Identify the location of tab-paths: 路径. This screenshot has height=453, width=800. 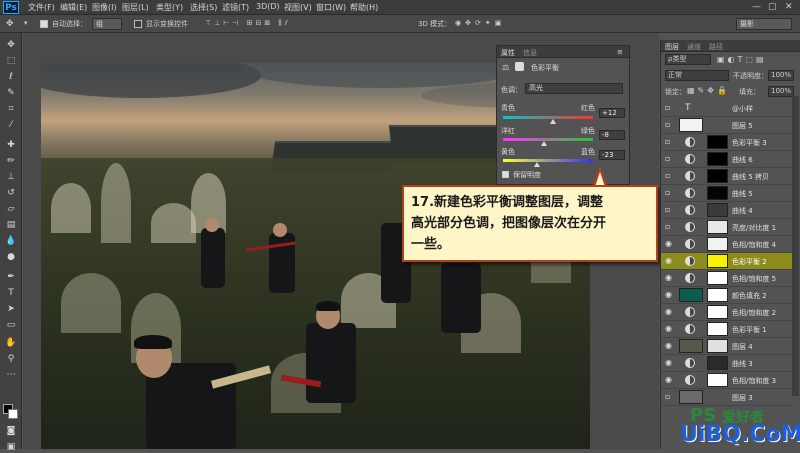
(716, 47).